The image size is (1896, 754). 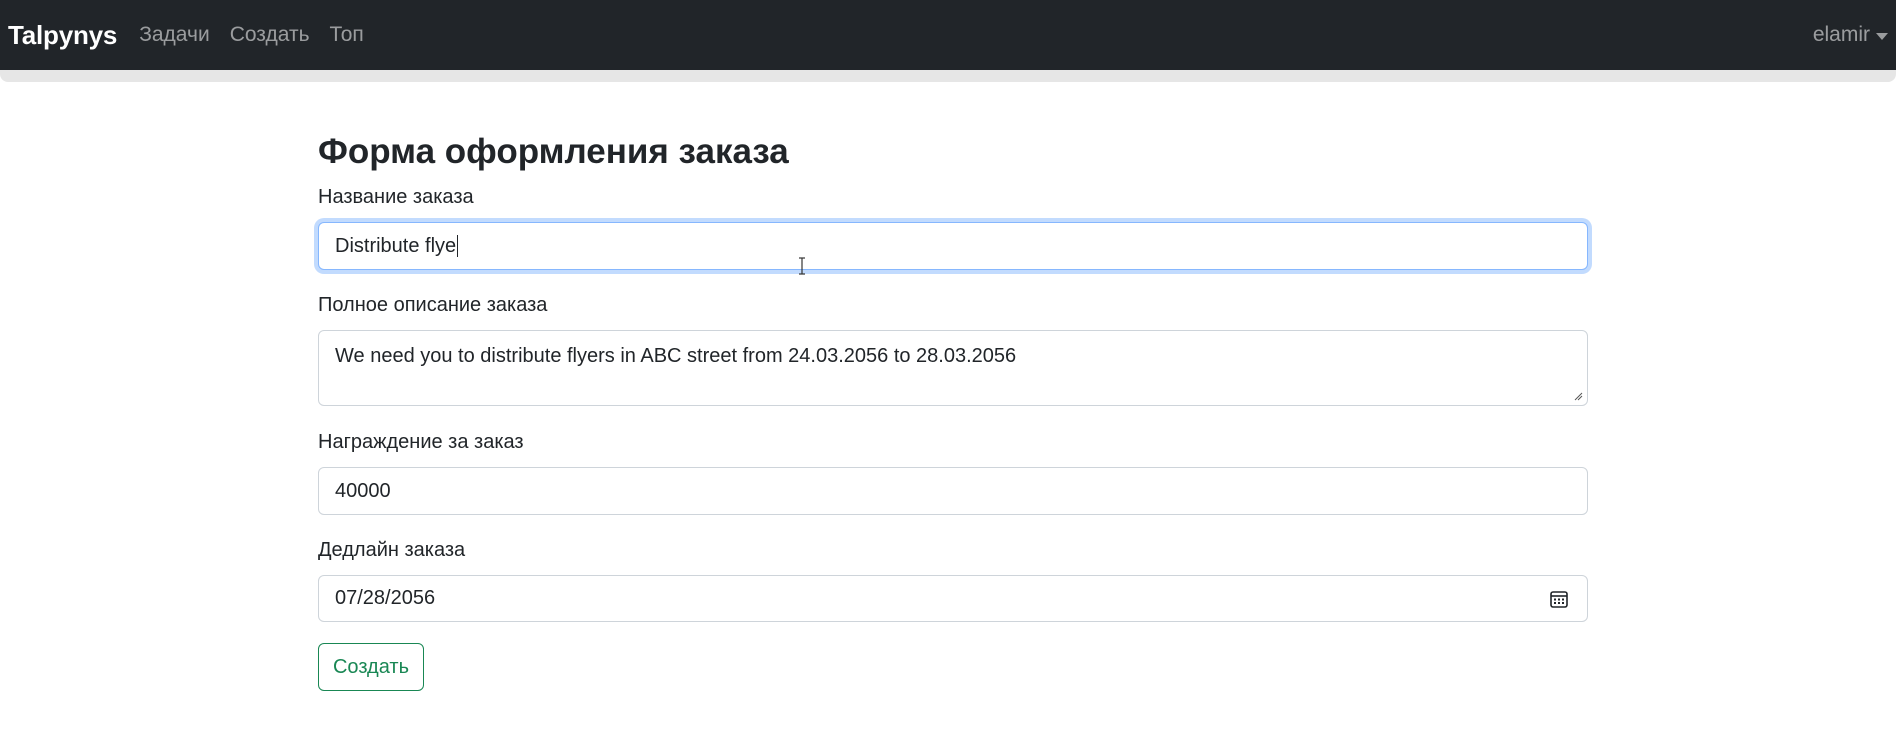 I want to click on order-name-value: Distribute flye, so click(x=396, y=245).